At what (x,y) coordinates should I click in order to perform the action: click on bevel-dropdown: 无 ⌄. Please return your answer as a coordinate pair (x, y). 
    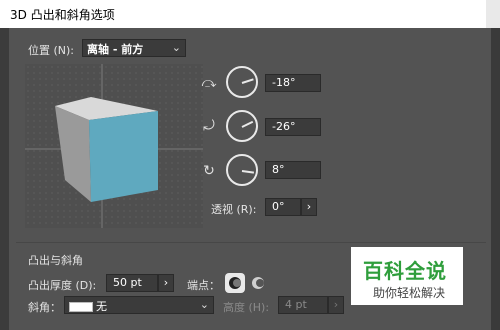
    Looking at the image, I should click on (139, 305).